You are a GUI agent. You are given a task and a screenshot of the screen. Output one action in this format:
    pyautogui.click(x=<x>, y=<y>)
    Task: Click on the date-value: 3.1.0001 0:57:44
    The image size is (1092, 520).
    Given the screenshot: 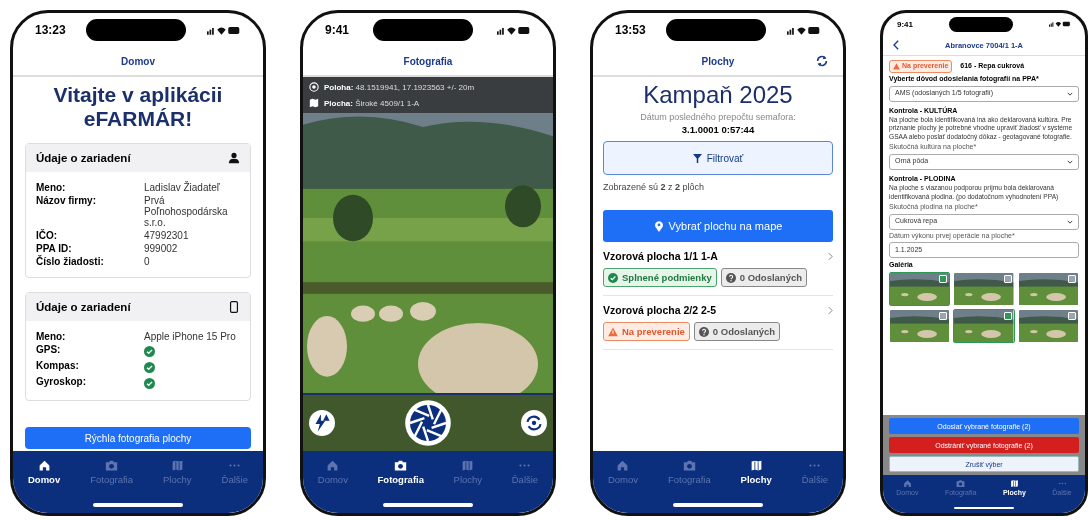 What is the action you would take?
    pyautogui.click(x=718, y=129)
    